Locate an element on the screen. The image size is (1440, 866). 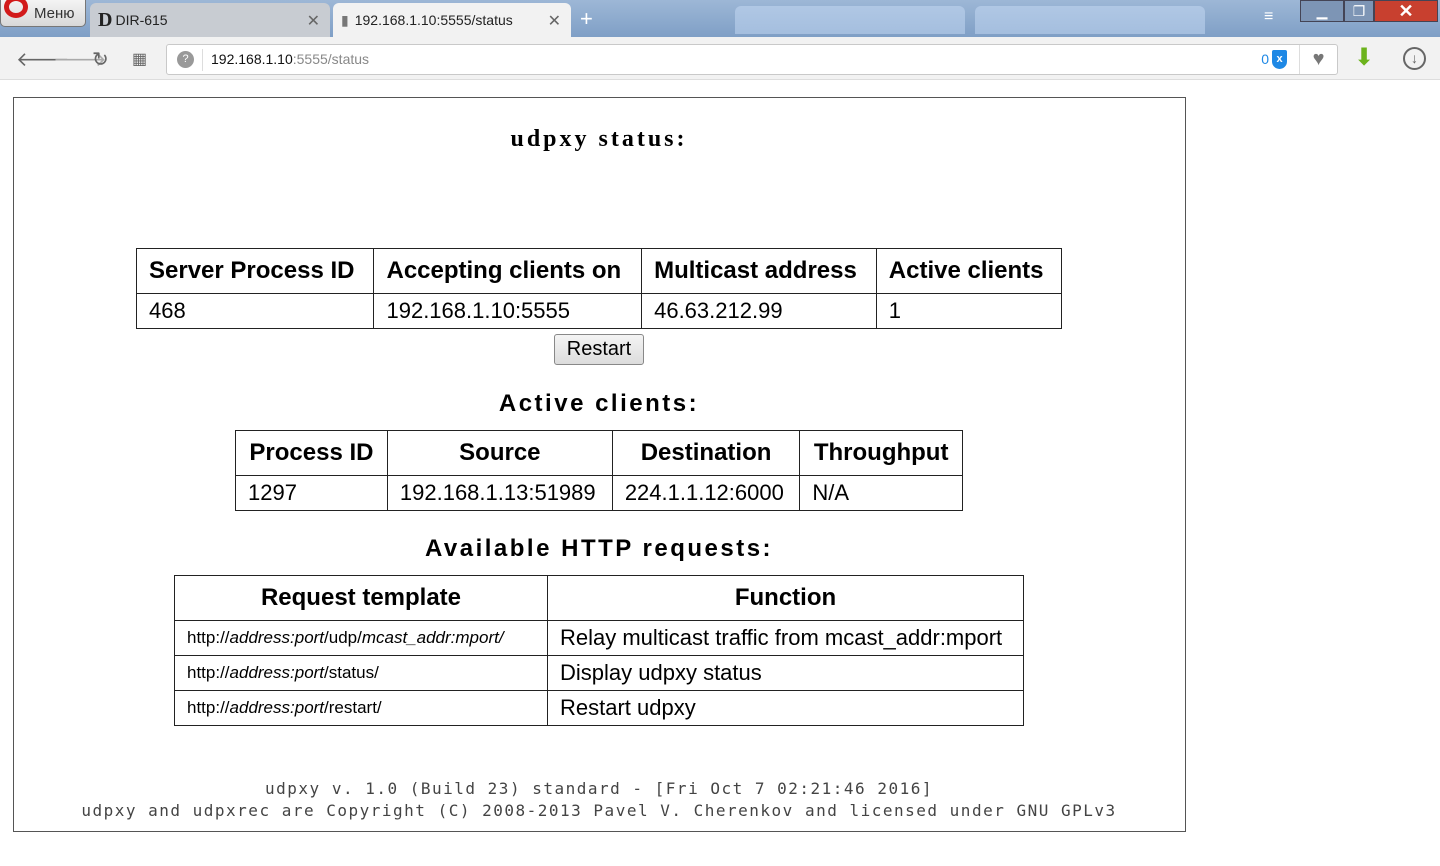
new-tab-button: + is located at coordinates (586, 19).